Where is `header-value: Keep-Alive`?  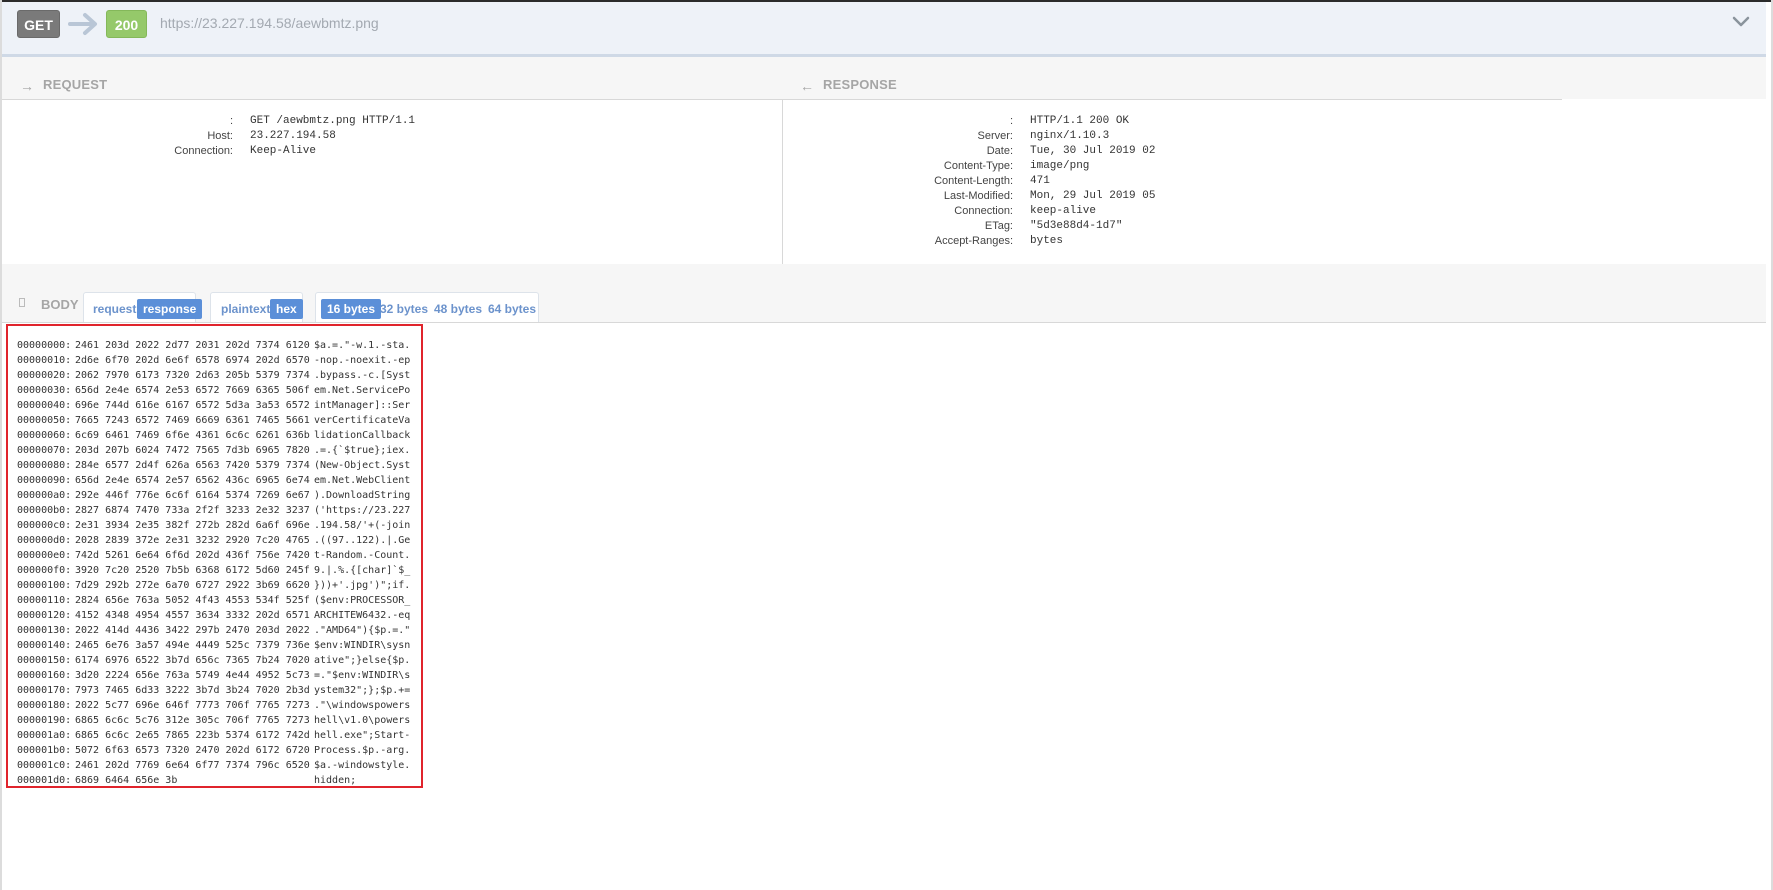
header-value: Keep-Alive is located at coordinates (283, 151).